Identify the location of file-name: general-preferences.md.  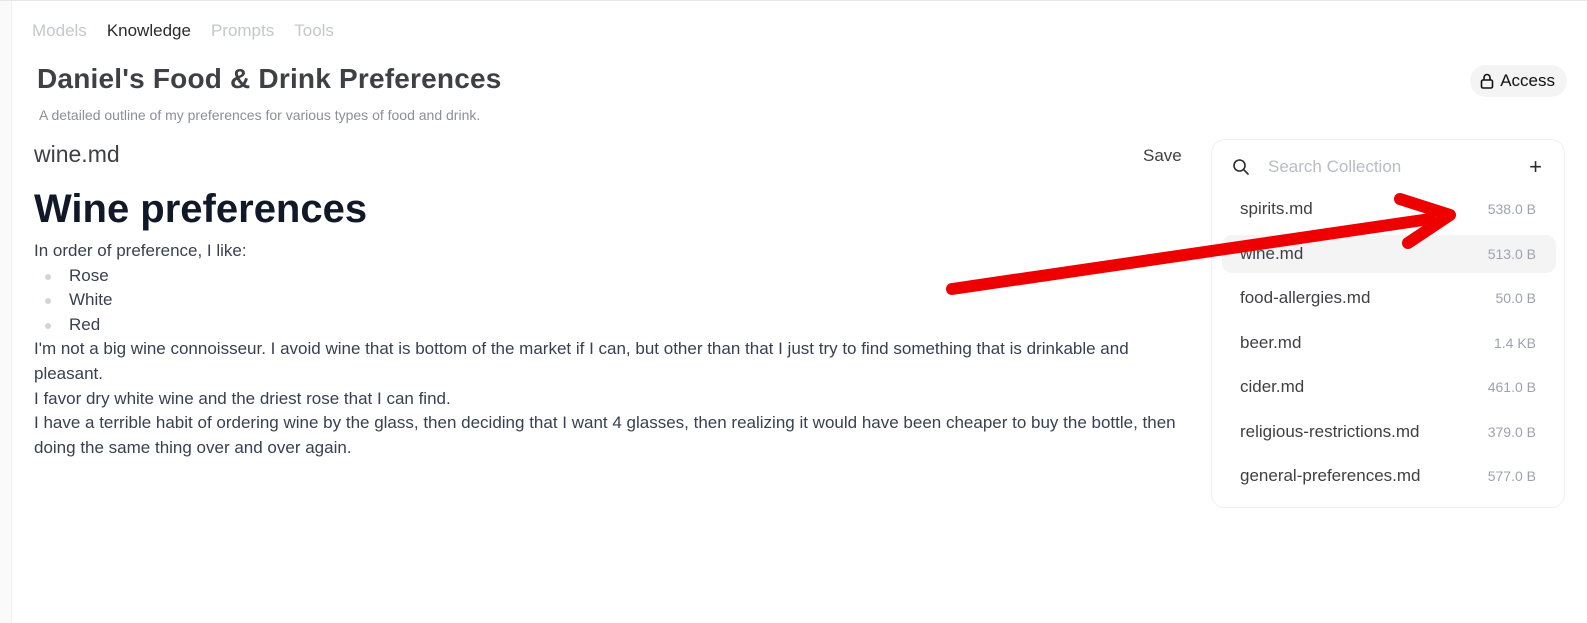
(1330, 475).